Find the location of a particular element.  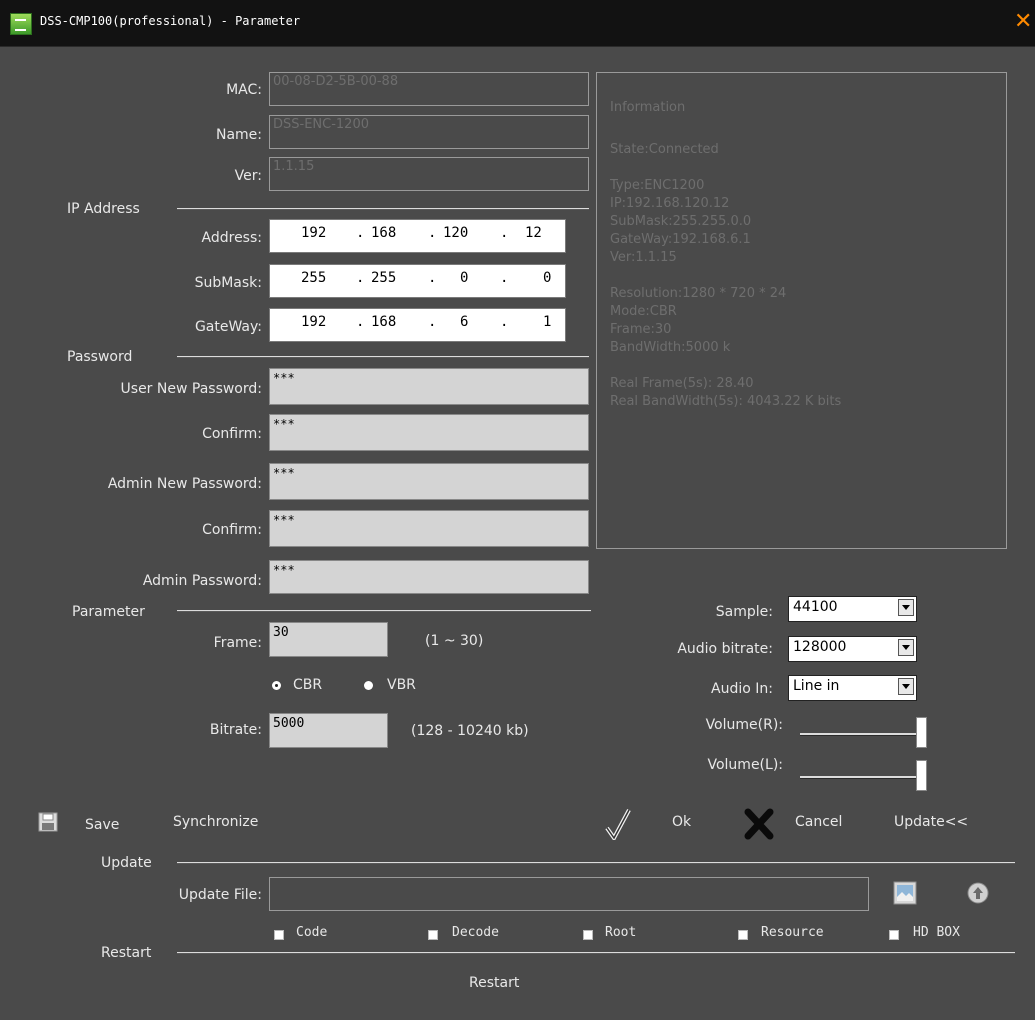

decode-checkbox is located at coordinates (433, 935).